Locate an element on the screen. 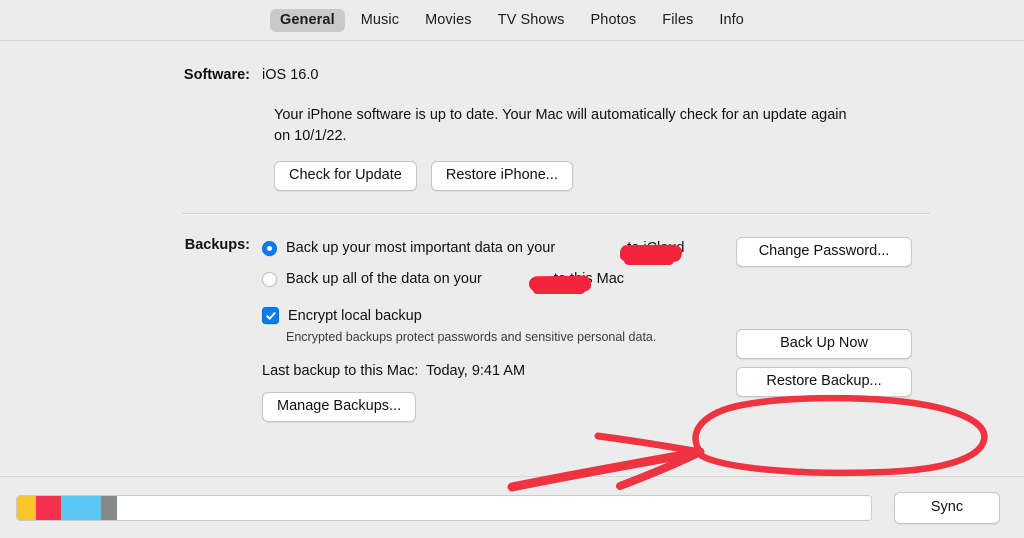 The image size is (1024, 538). encrypt-local-backup-label: Encrypt local backup is located at coordinates (355, 315).